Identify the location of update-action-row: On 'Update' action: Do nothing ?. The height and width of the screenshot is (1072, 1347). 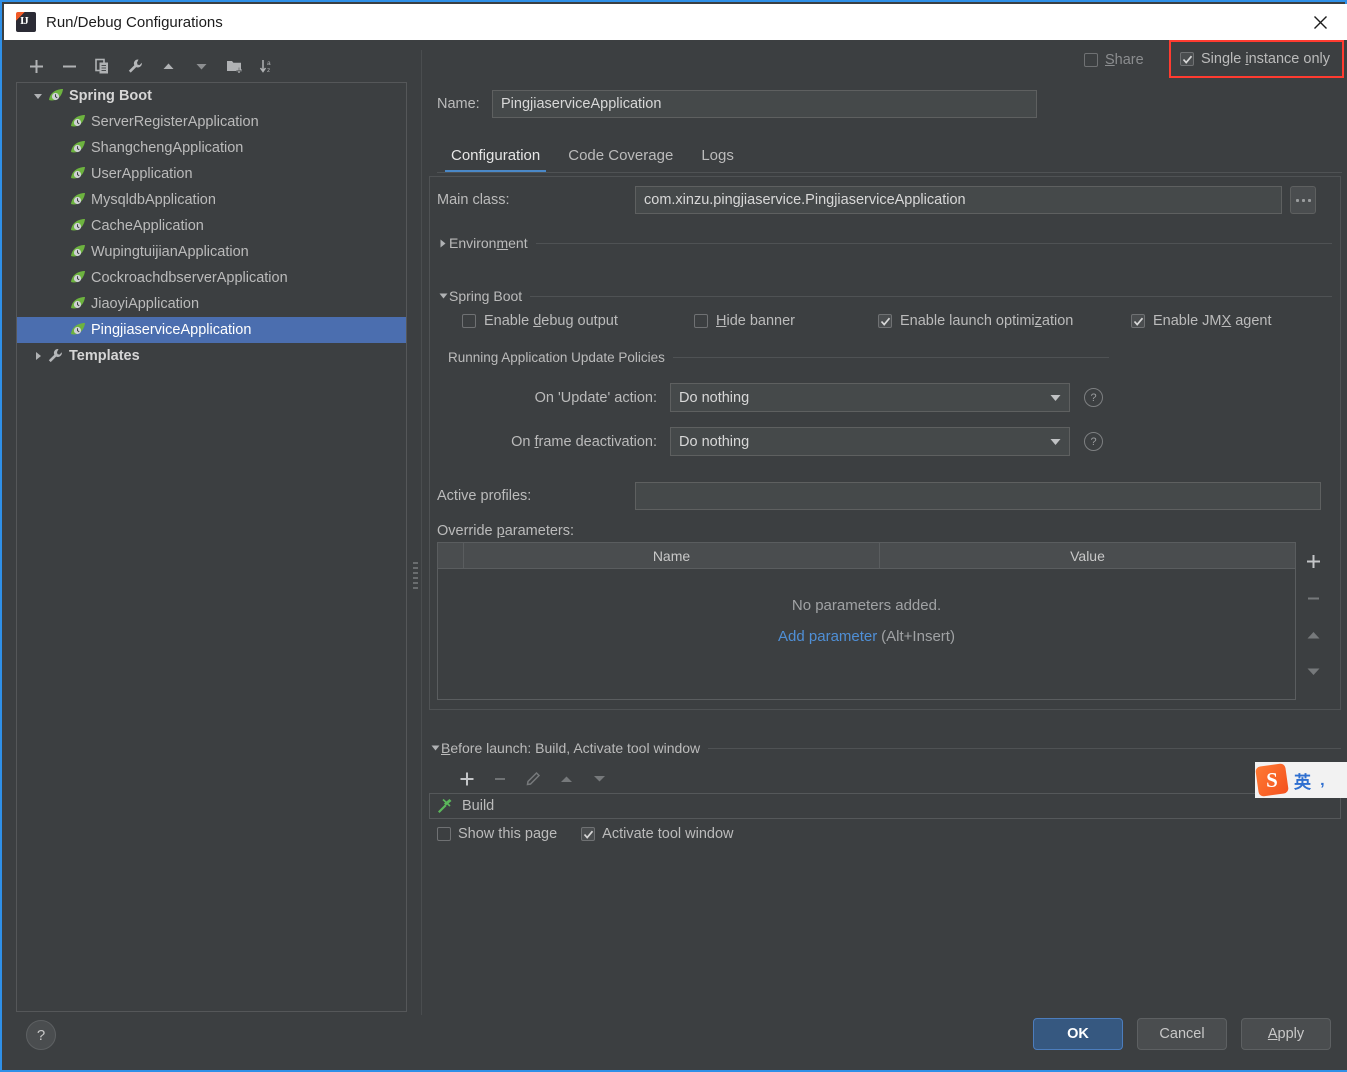
(788, 397).